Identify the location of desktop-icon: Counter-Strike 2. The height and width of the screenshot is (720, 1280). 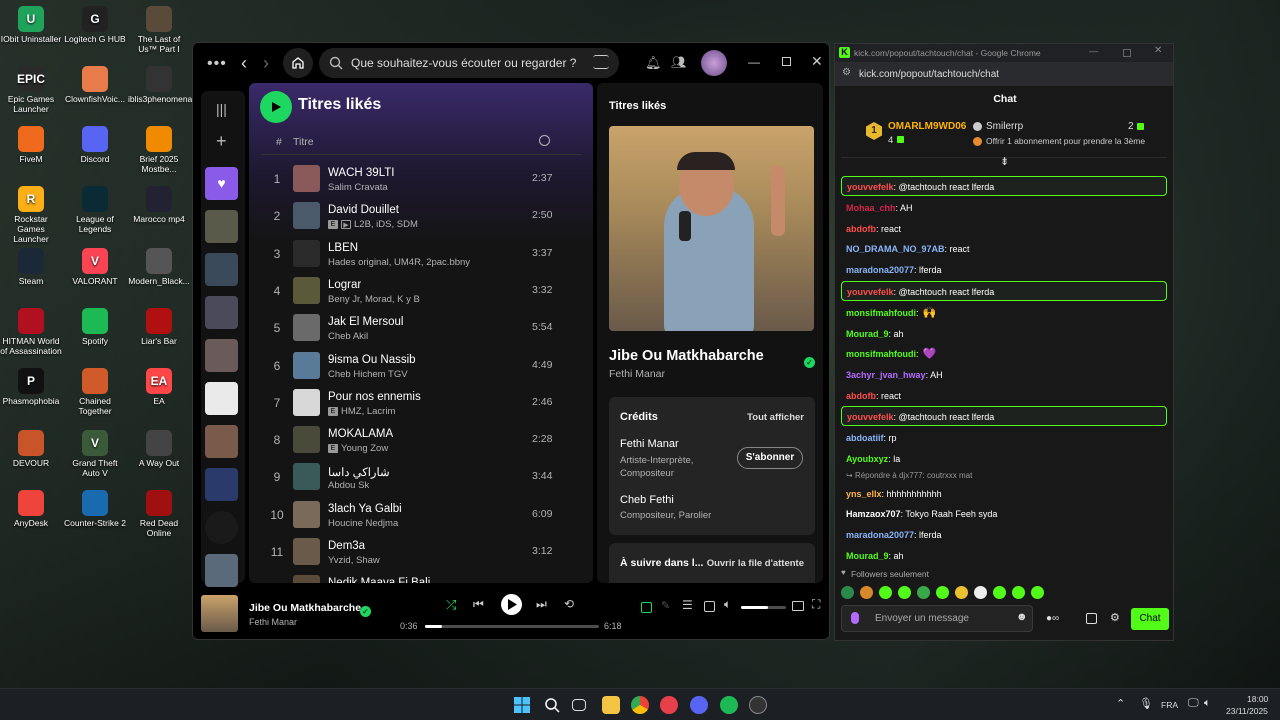
(95, 509).